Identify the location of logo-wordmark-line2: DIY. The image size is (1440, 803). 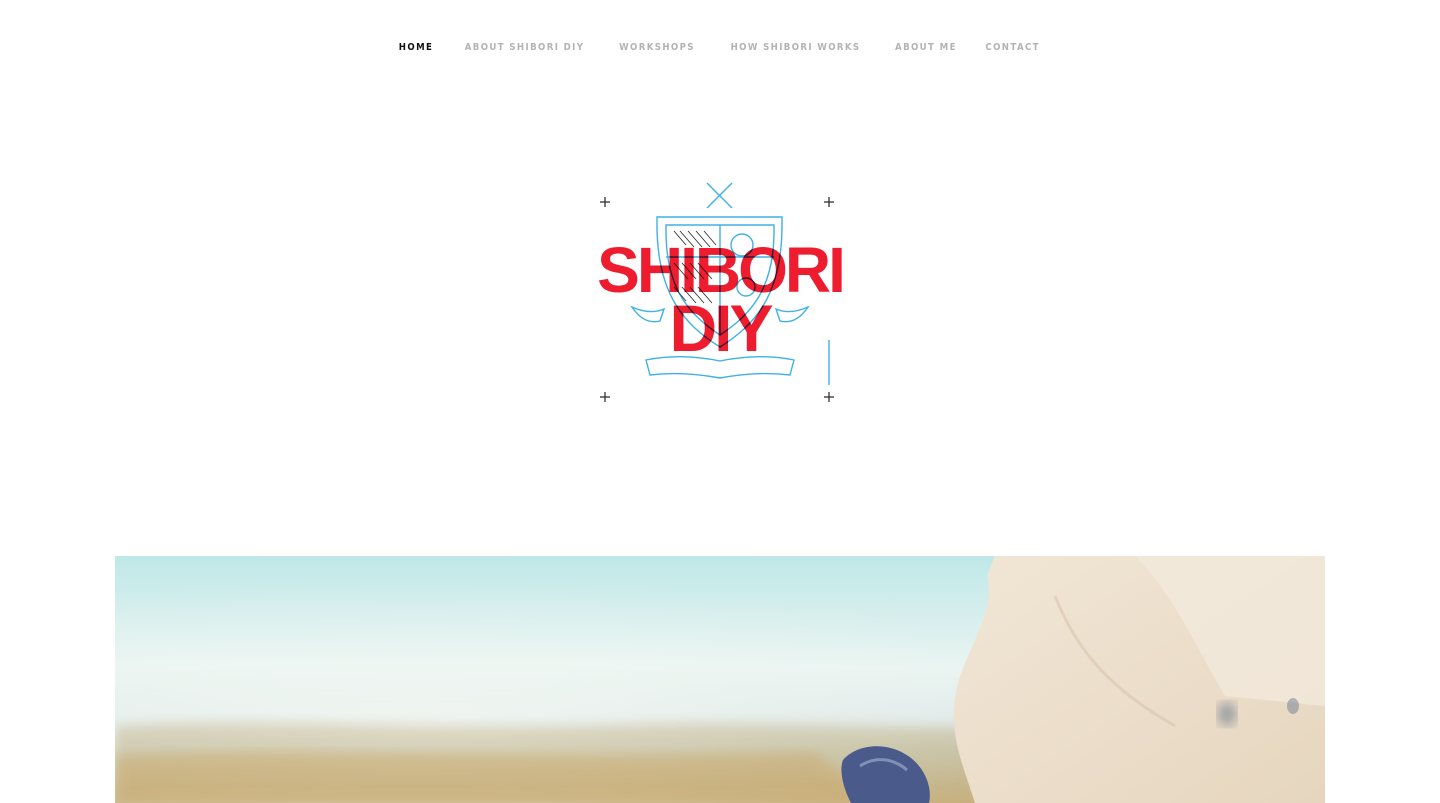
(721, 328).